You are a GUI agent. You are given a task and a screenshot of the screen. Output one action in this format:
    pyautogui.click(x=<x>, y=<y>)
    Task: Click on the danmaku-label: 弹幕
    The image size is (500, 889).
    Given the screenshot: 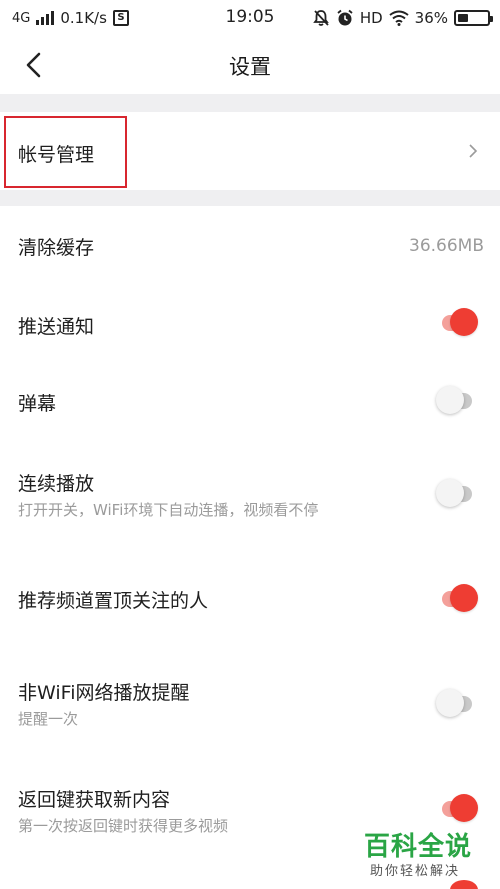 What is the action you would take?
    pyautogui.click(x=37, y=404)
    